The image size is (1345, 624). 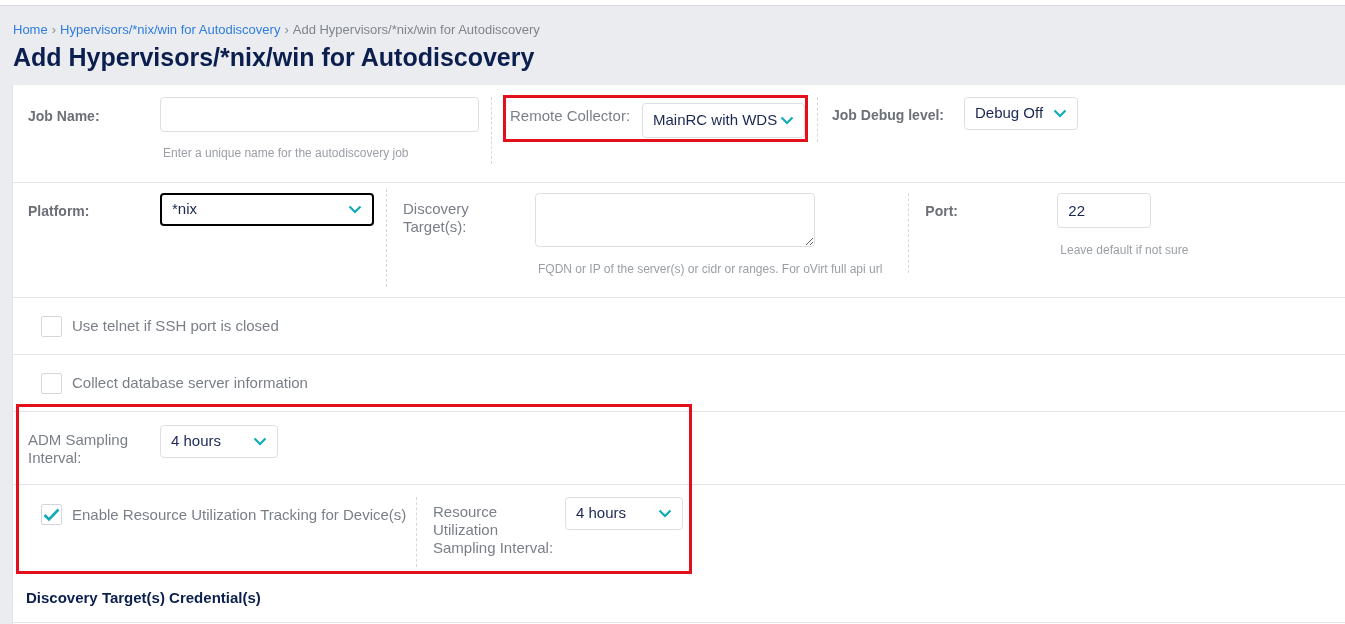 I want to click on field-hint: FQDN or IP of the server(s) or cidr or ranges. For oVirt full api url, so click(x=710, y=269).